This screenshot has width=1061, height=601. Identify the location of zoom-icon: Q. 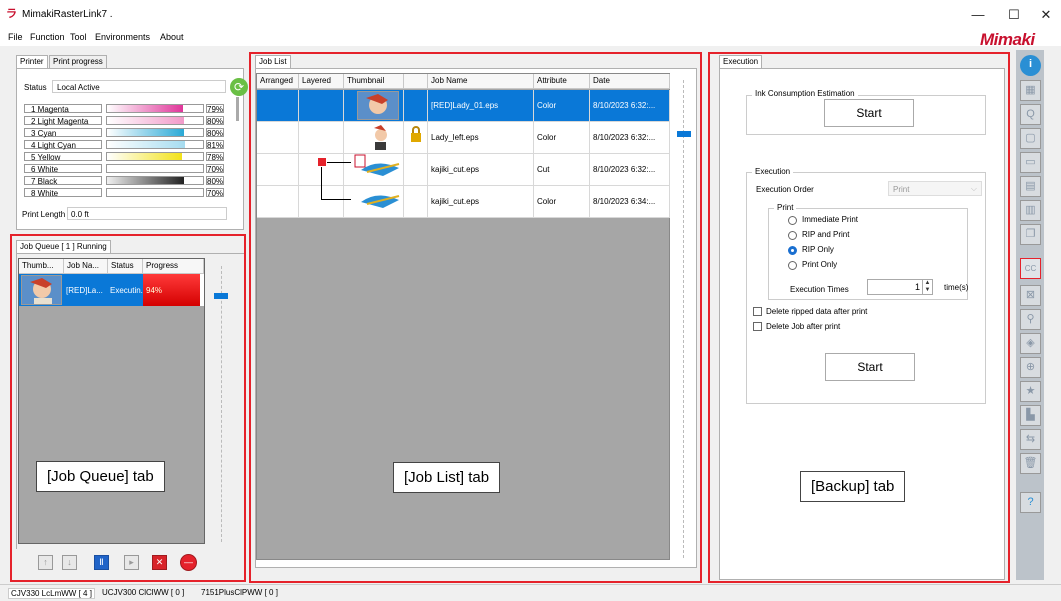
(1030, 114).